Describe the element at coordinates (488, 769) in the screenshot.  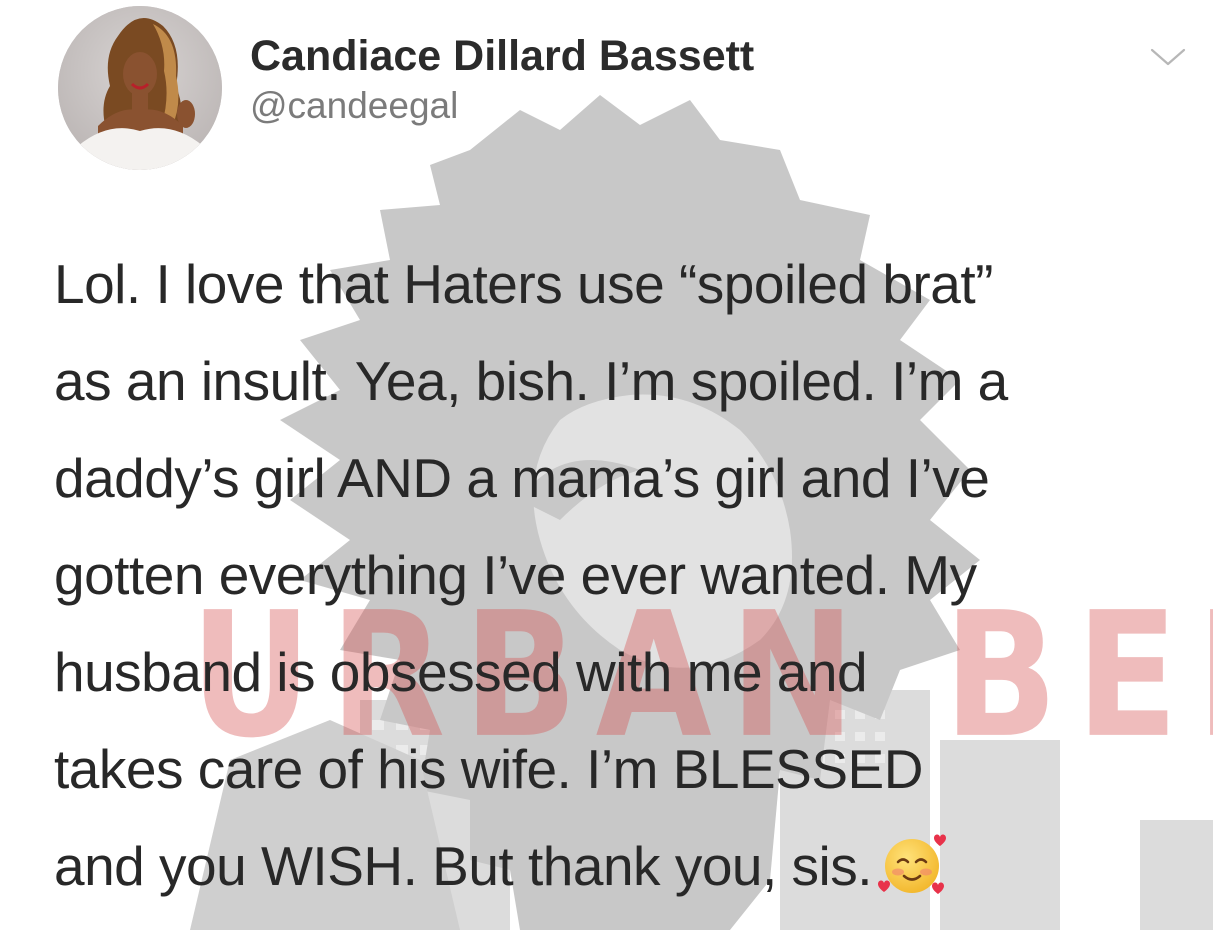
I see `tweet-line: takes care of his wife. I’m BLESSED` at that location.